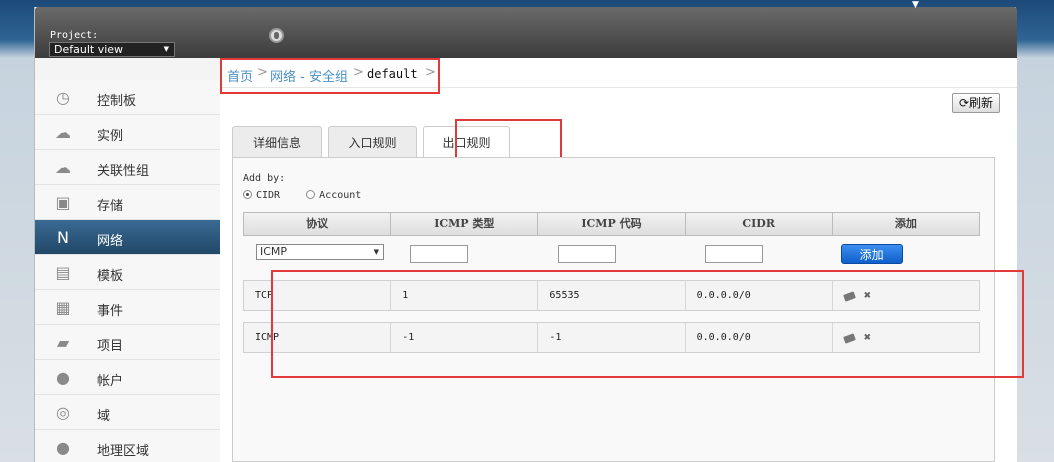 The height and width of the screenshot is (462, 1054). What do you see at coordinates (110, 136) in the screenshot?
I see `sidebar-item-label: 实例` at bounding box center [110, 136].